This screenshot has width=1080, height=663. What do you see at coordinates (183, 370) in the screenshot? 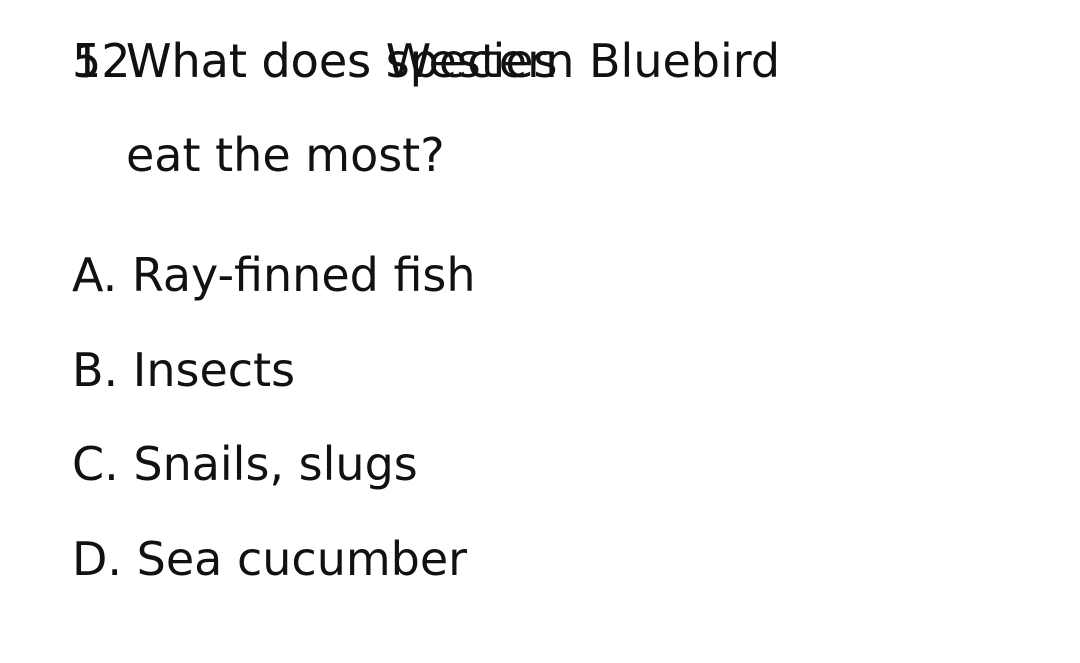
I see `answer-option-b: B. Insects` at bounding box center [183, 370].